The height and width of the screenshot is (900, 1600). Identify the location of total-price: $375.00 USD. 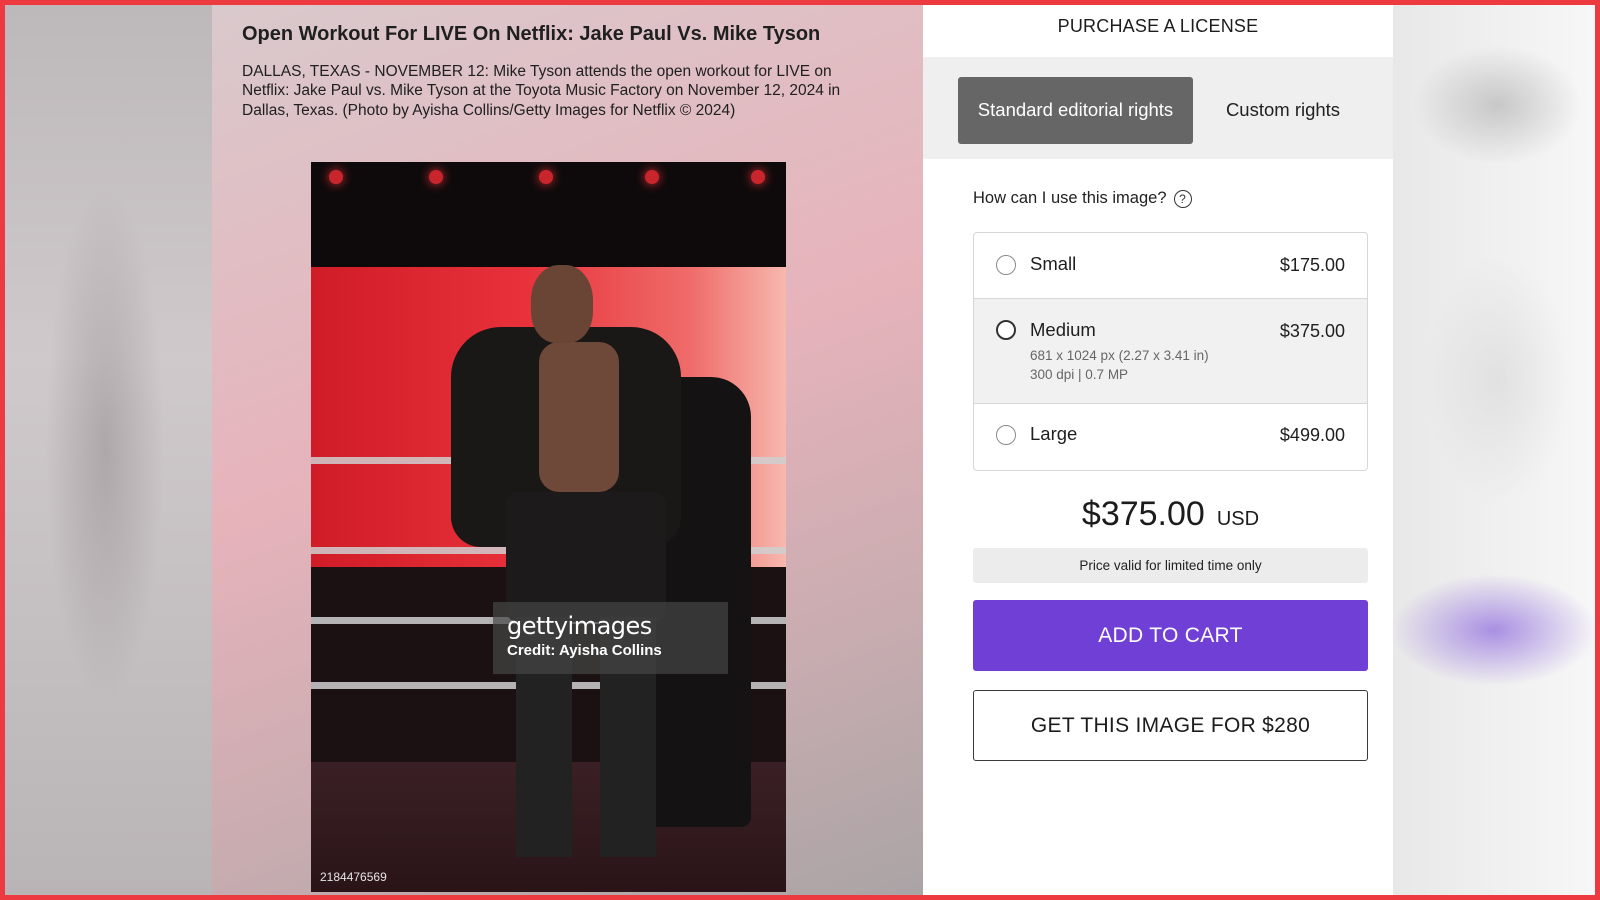
(1170, 514).